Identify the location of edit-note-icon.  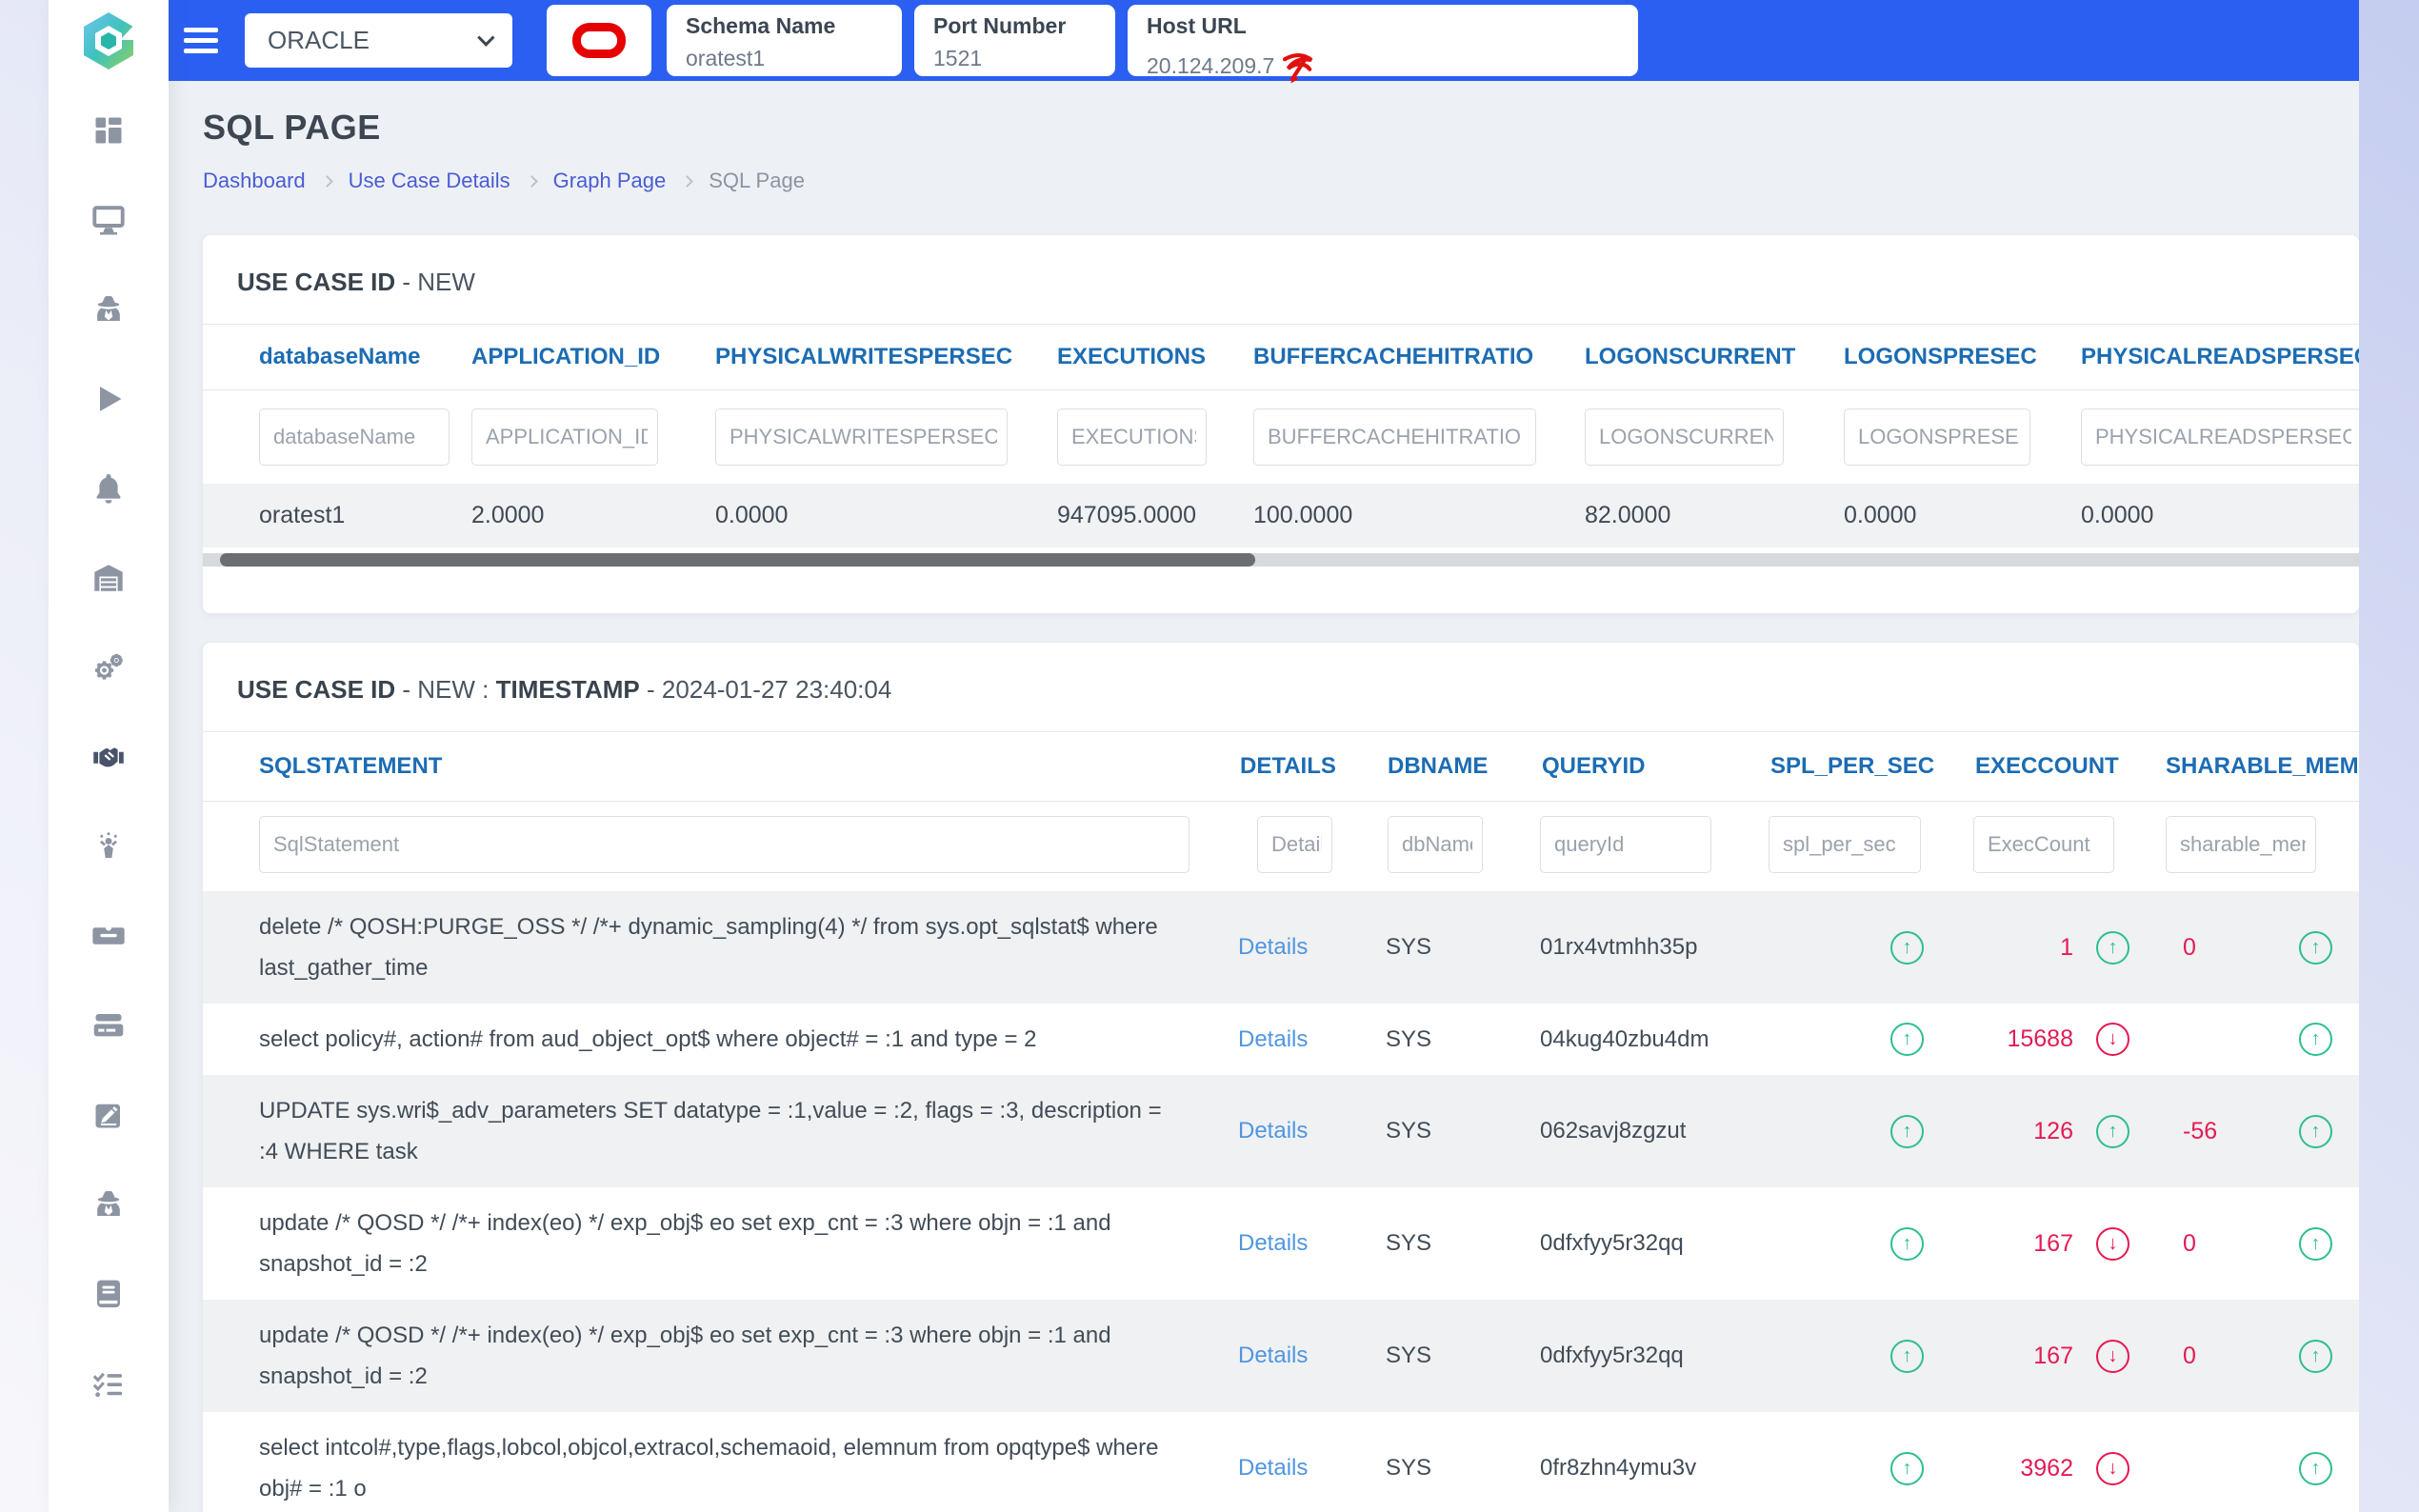
(108, 1115).